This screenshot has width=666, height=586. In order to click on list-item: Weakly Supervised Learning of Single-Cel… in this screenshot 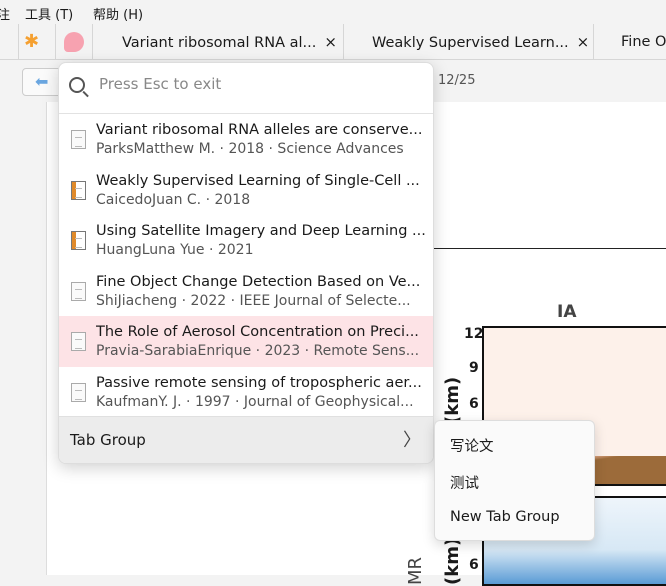, I will do `click(246, 190)`.